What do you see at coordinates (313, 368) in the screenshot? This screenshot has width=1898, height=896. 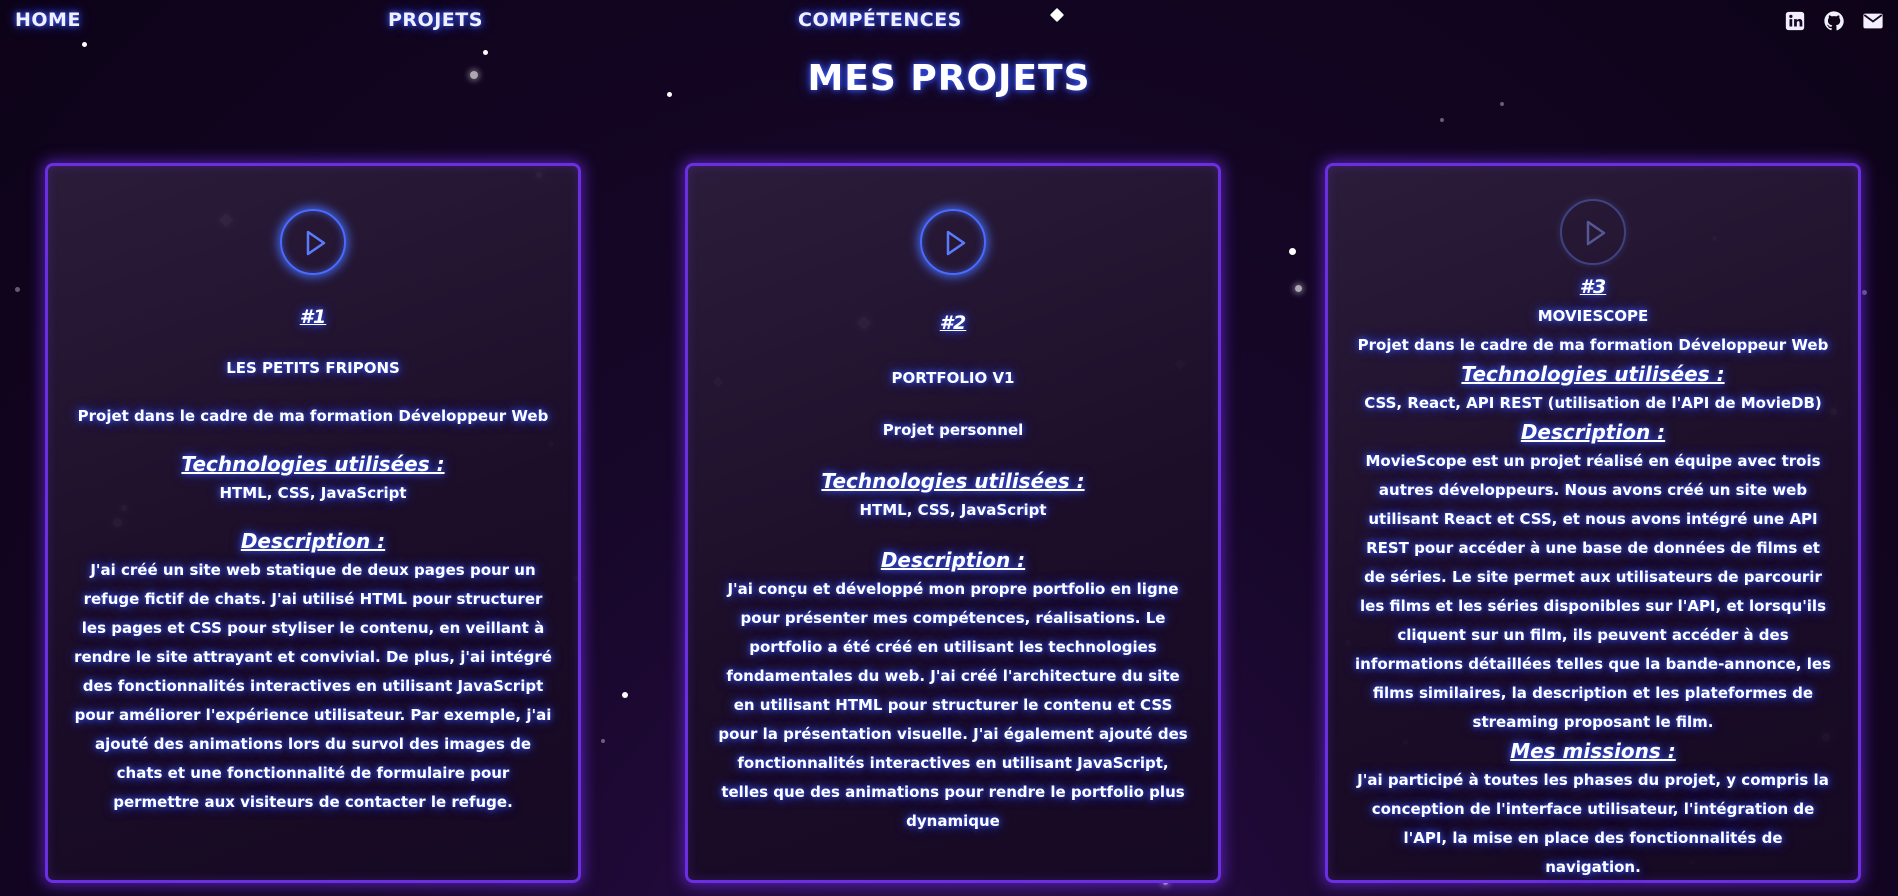 I see `project-name: LES PETITS FRIPONS` at bounding box center [313, 368].